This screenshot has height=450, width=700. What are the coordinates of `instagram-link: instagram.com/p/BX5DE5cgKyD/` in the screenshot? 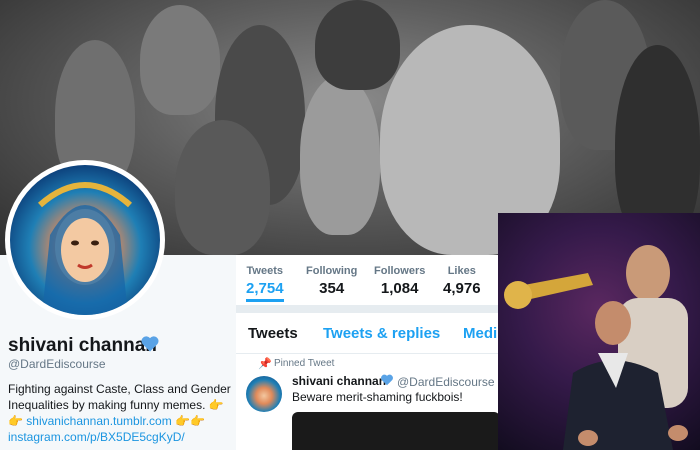 It's located at (96, 437).